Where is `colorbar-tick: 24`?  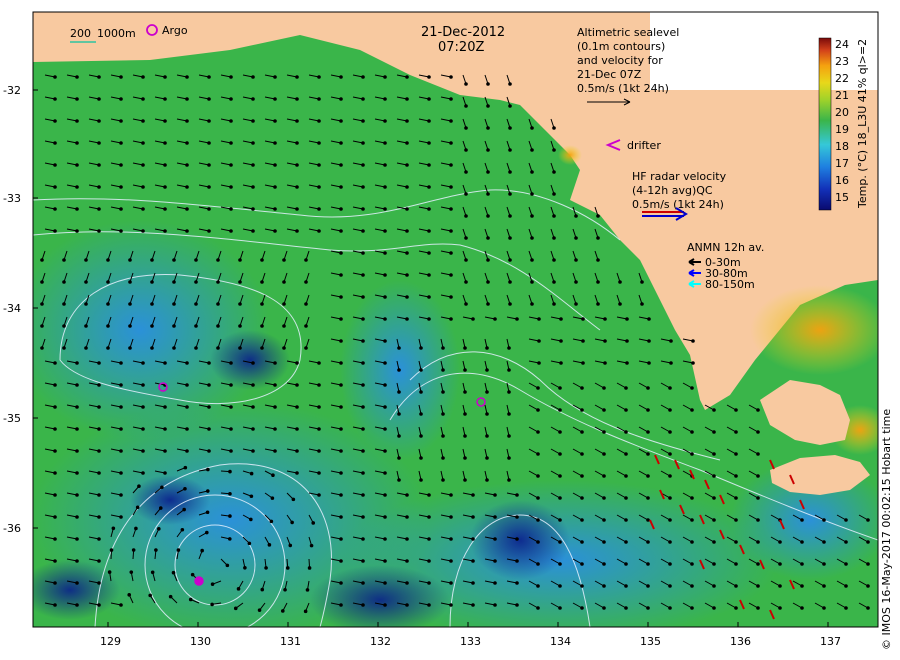
colorbar-tick: 24 is located at coordinates (842, 44).